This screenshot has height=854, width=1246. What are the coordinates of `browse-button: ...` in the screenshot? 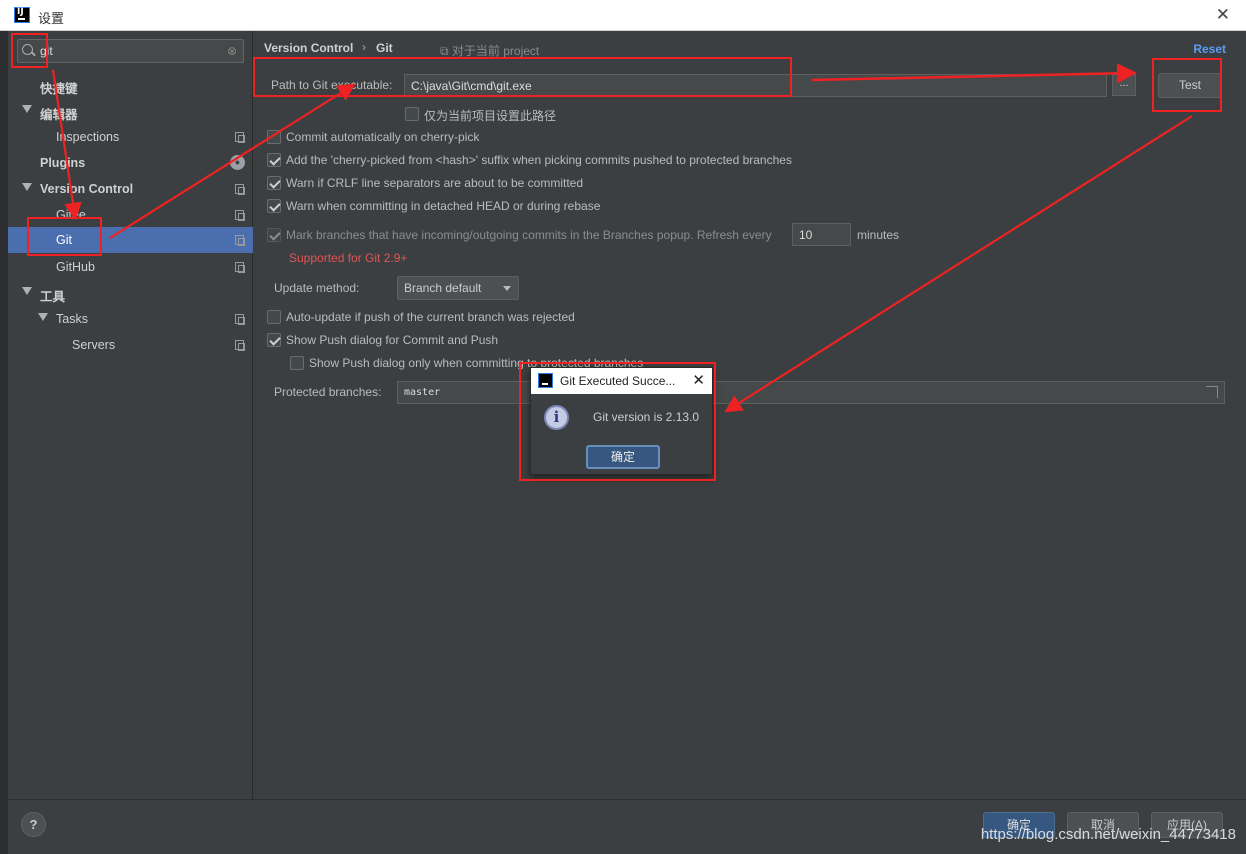 It's located at (1124, 85).